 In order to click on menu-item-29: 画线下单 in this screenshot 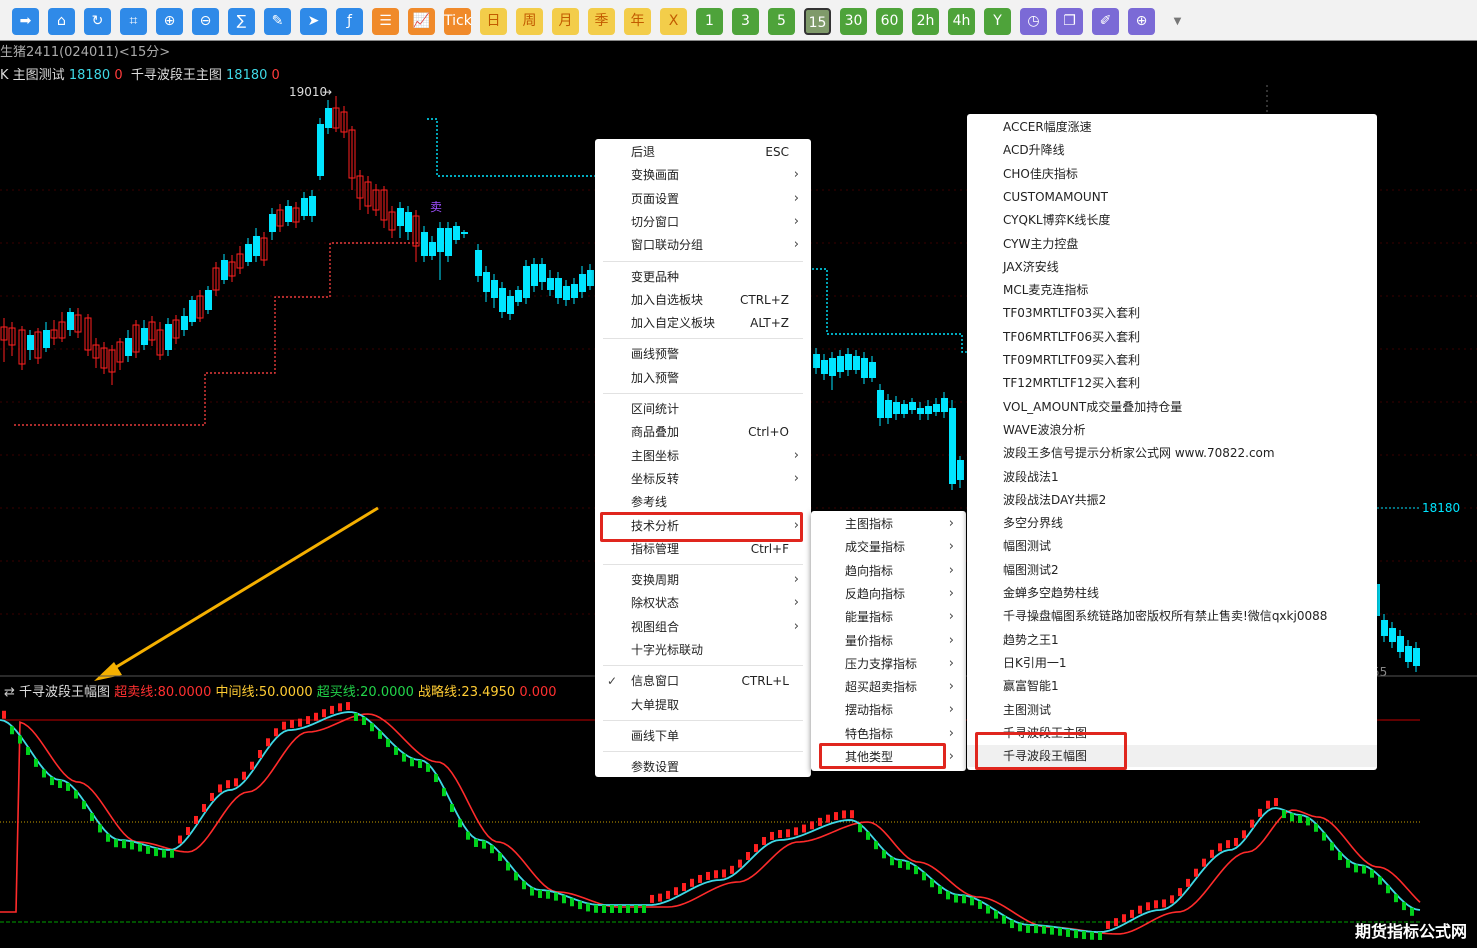, I will do `click(703, 736)`.